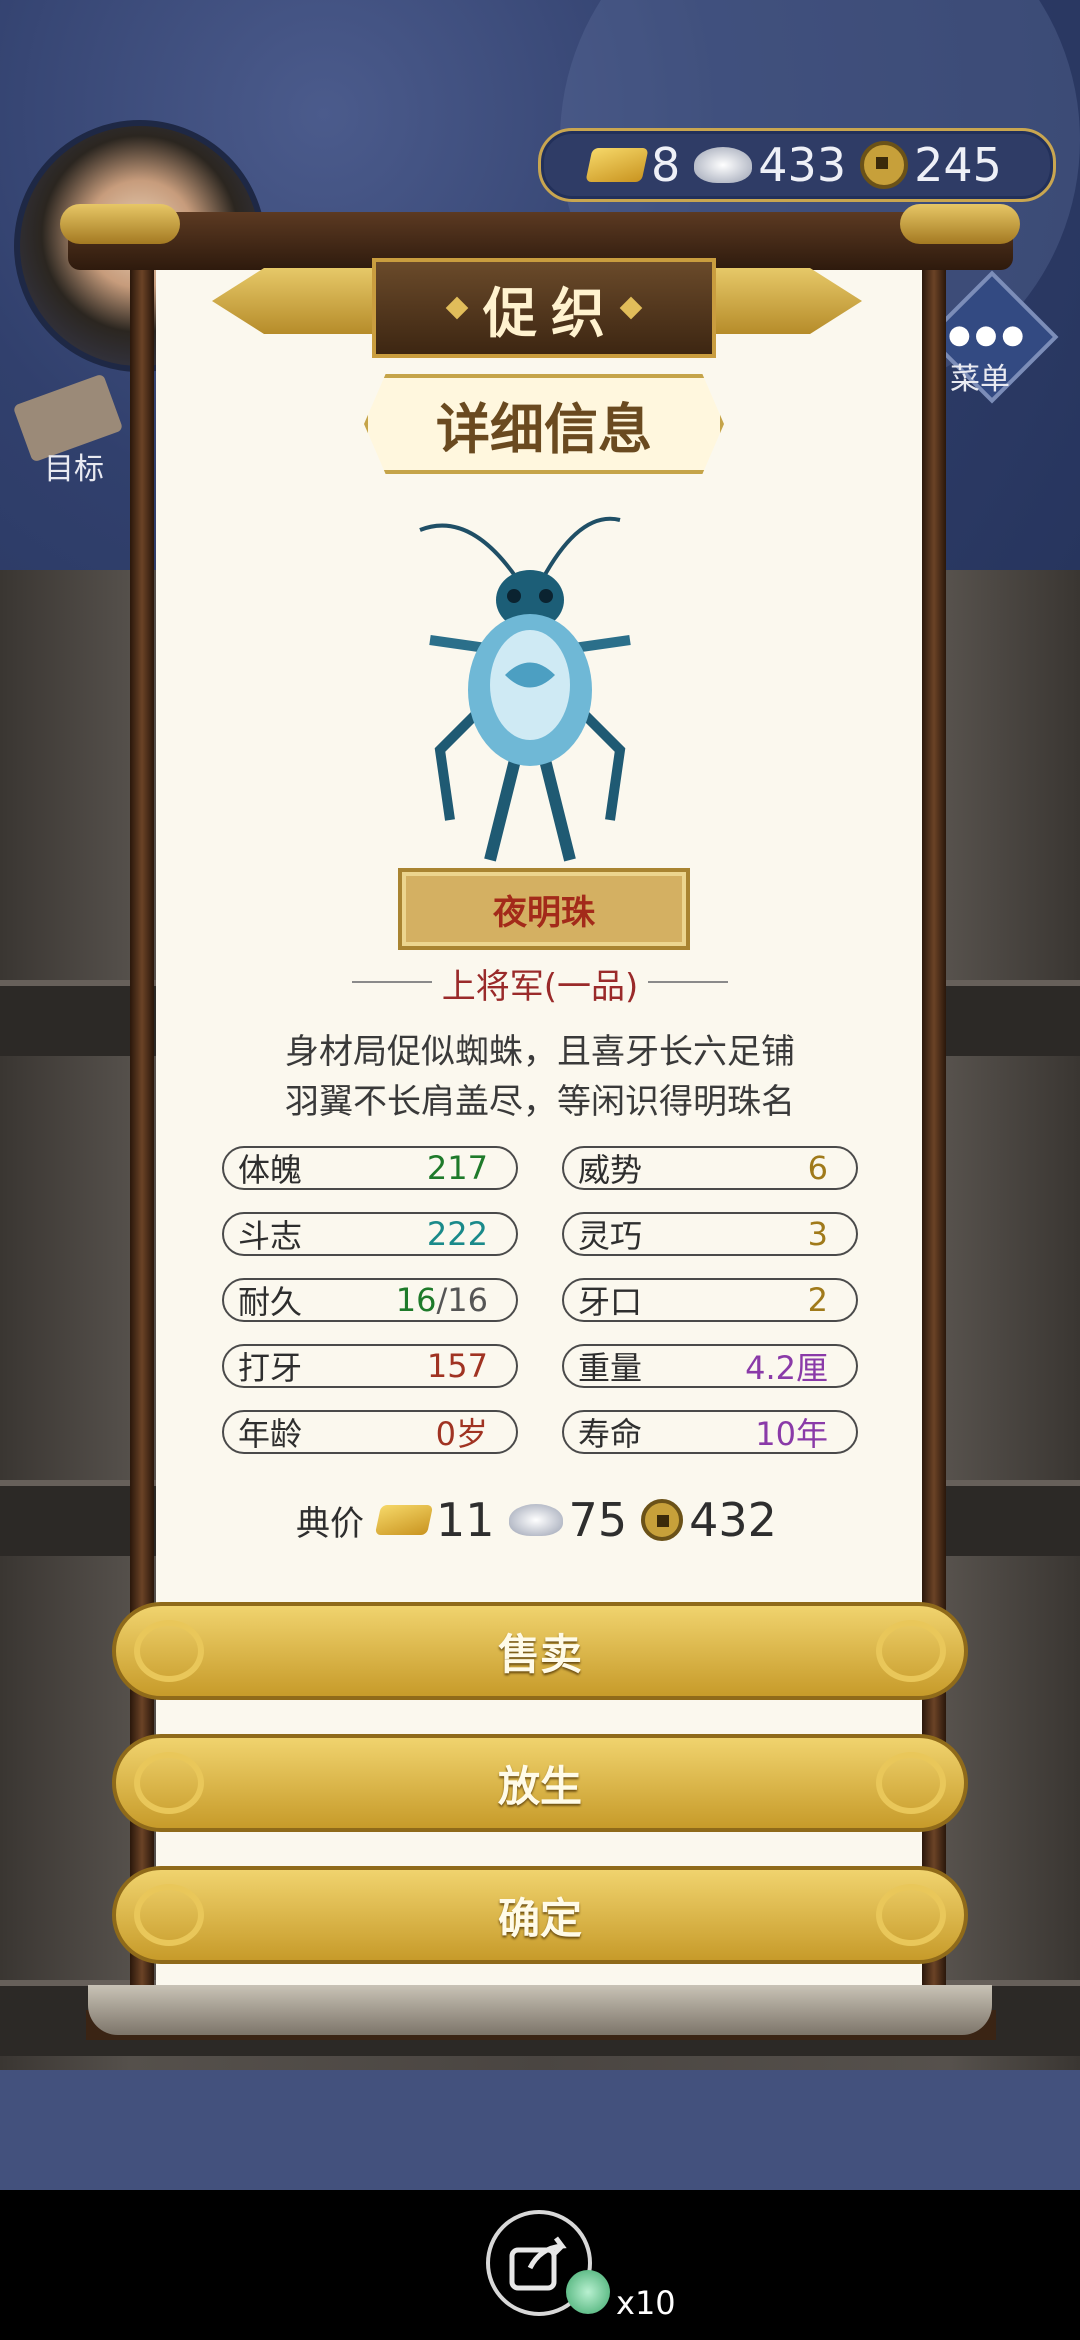  What do you see at coordinates (610, 1170) in the screenshot?
I see `stat-label: 威势` at bounding box center [610, 1170].